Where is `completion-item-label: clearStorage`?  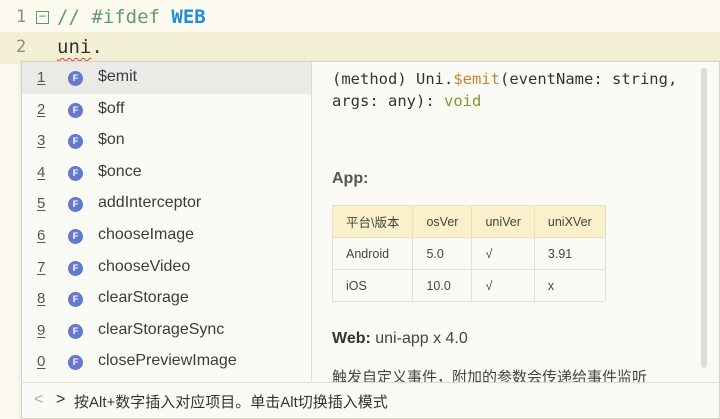 completion-item-label: clearStorage is located at coordinates (143, 298).